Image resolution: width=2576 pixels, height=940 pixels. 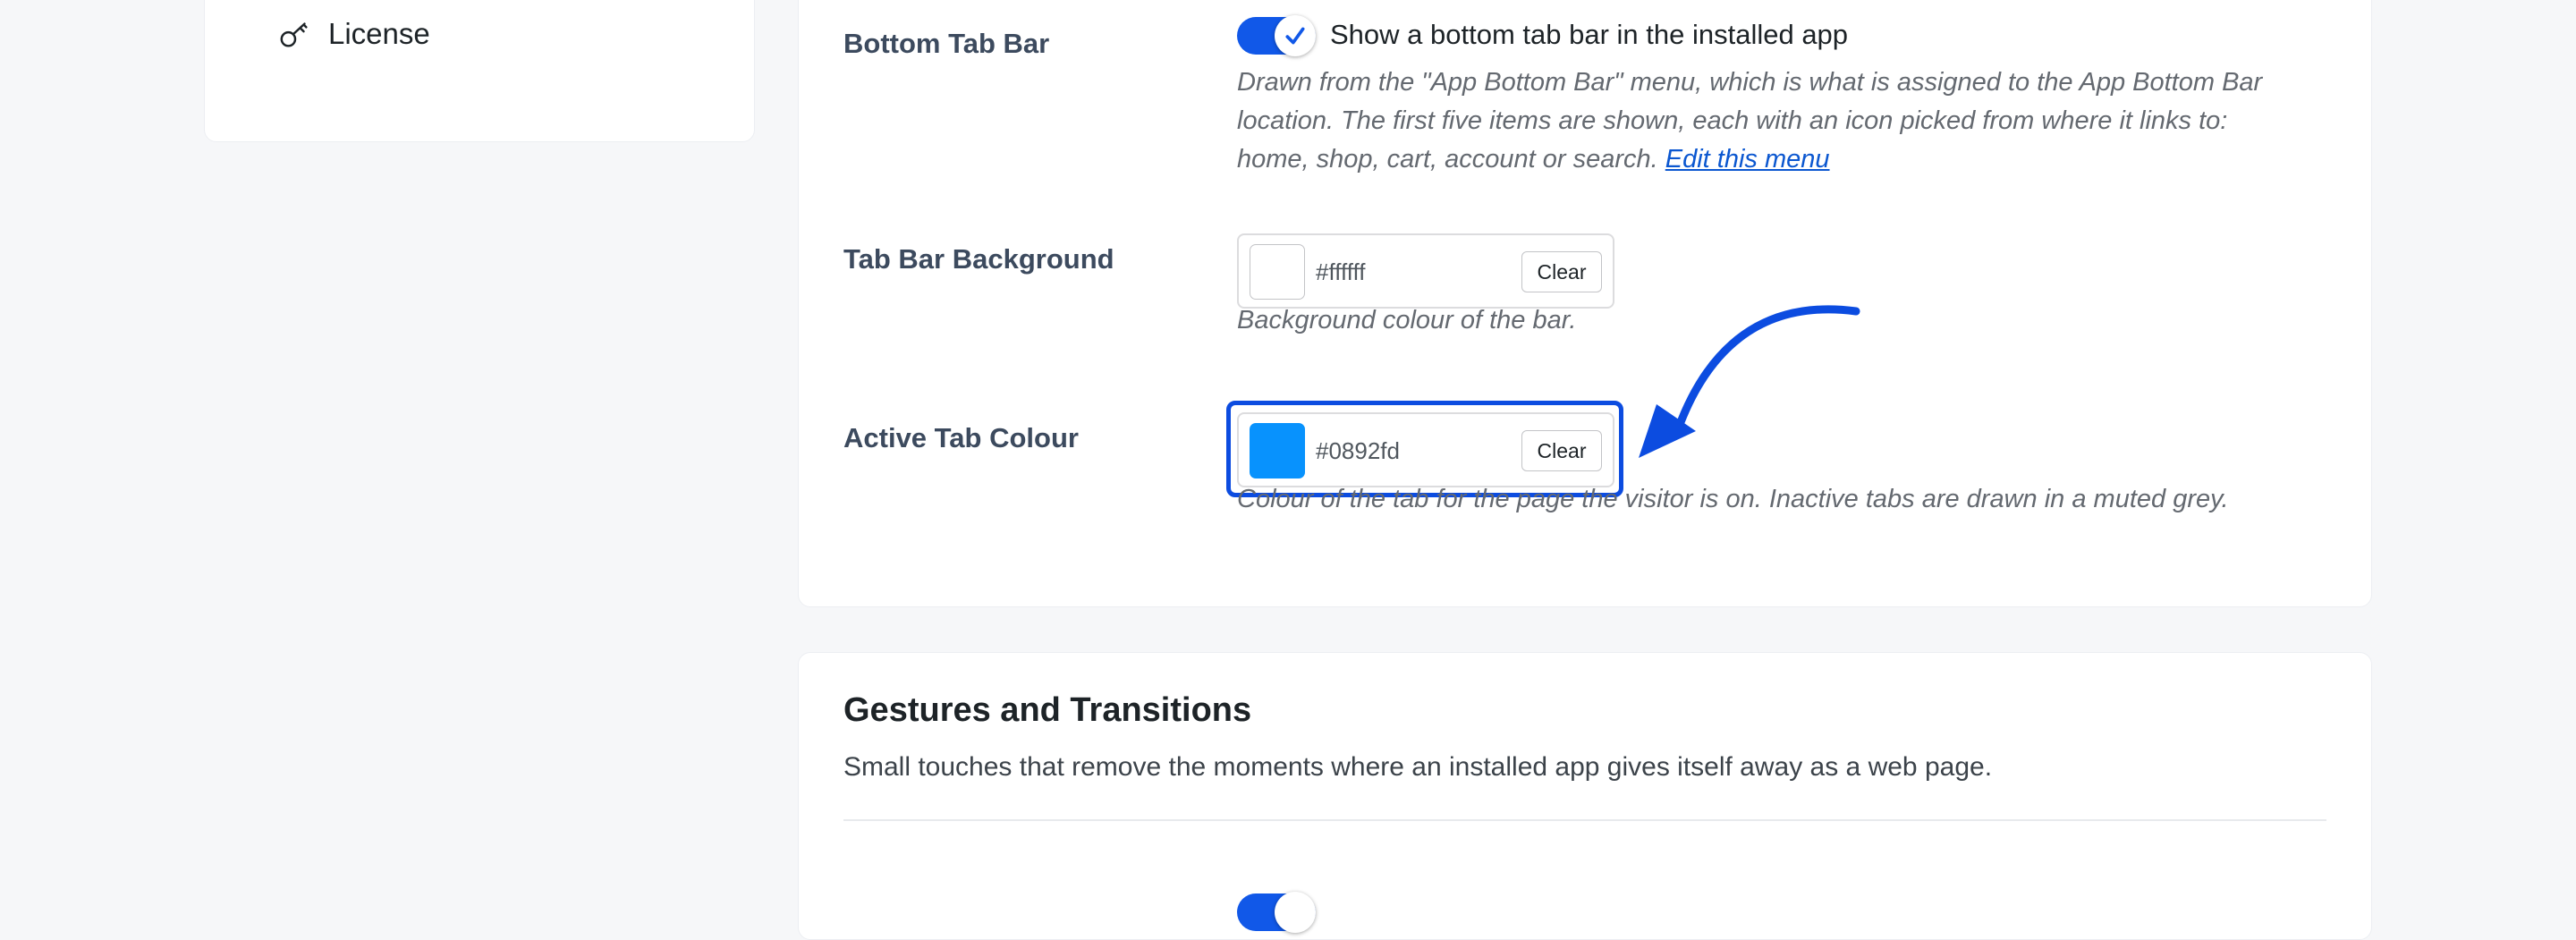 I want to click on active-tab-colour-label: Active Tab Colour, so click(x=961, y=437).